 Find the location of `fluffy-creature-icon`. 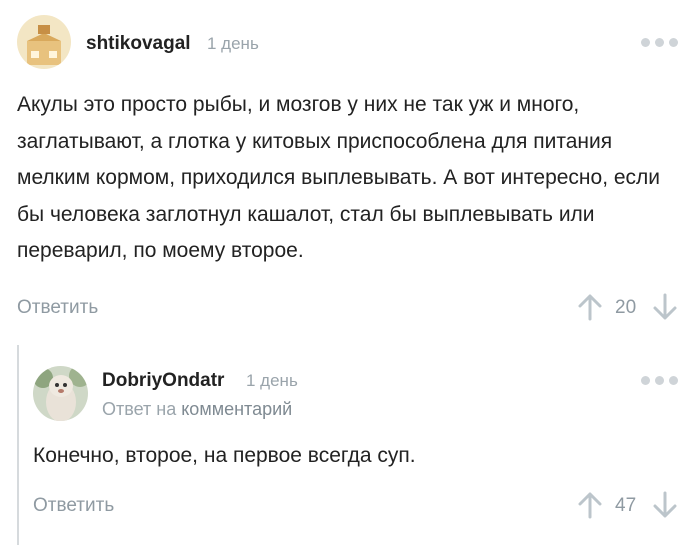

fluffy-creature-icon is located at coordinates (60, 393).